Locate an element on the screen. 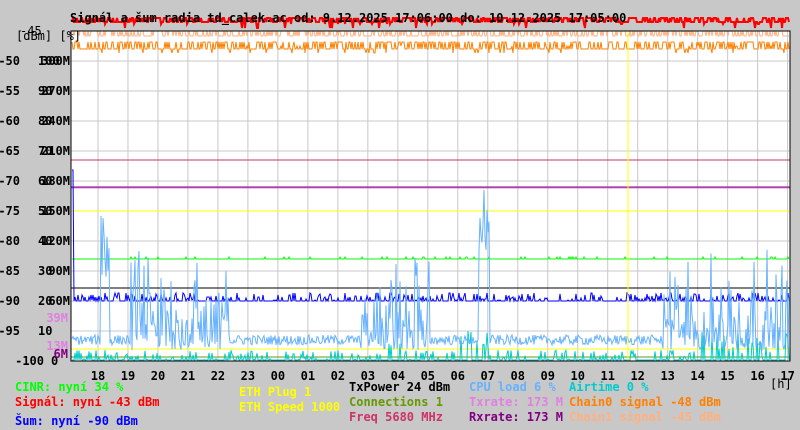  y-tick-rate: 300M is located at coordinates (55, 61).